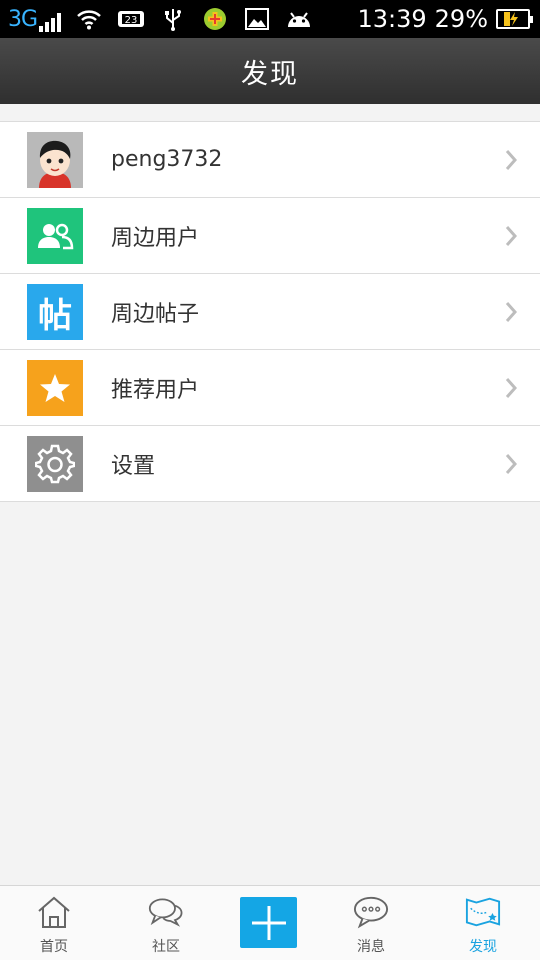 This screenshot has height=960, width=540. Describe the element at coordinates (55, 388) in the screenshot. I see `star-icon` at that location.